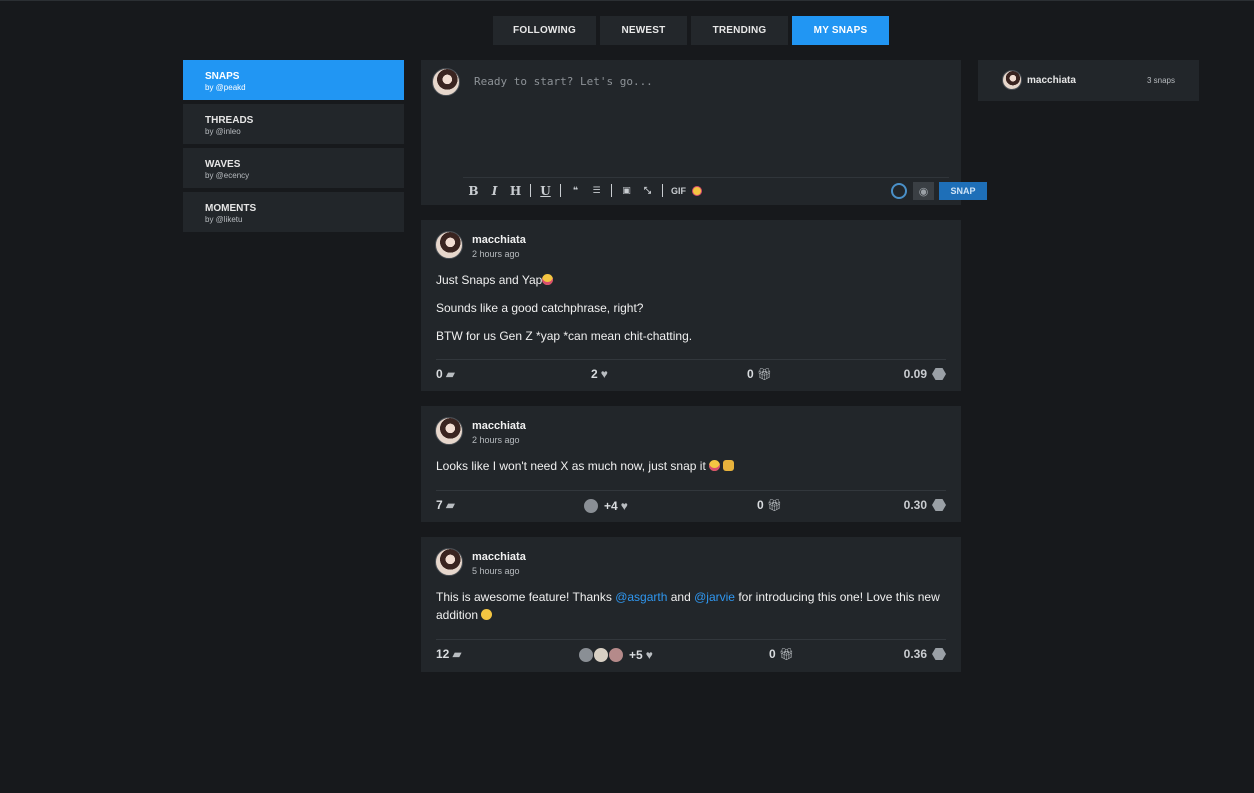  What do you see at coordinates (725, 190) in the screenshot?
I see `composer-toolbar: B I H U ❝ ☰ ▣ ⤡ GIF ◉ SNAP` at bounding box center [725, 190].